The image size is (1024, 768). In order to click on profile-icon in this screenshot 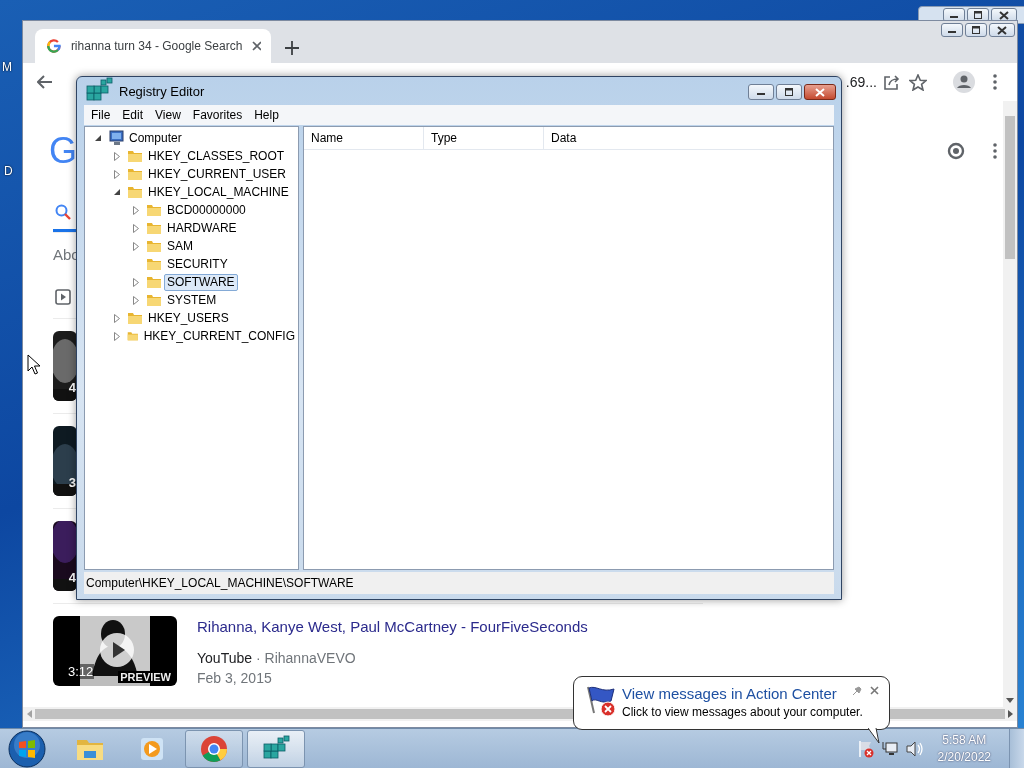, I will do `click(964, 82)`.